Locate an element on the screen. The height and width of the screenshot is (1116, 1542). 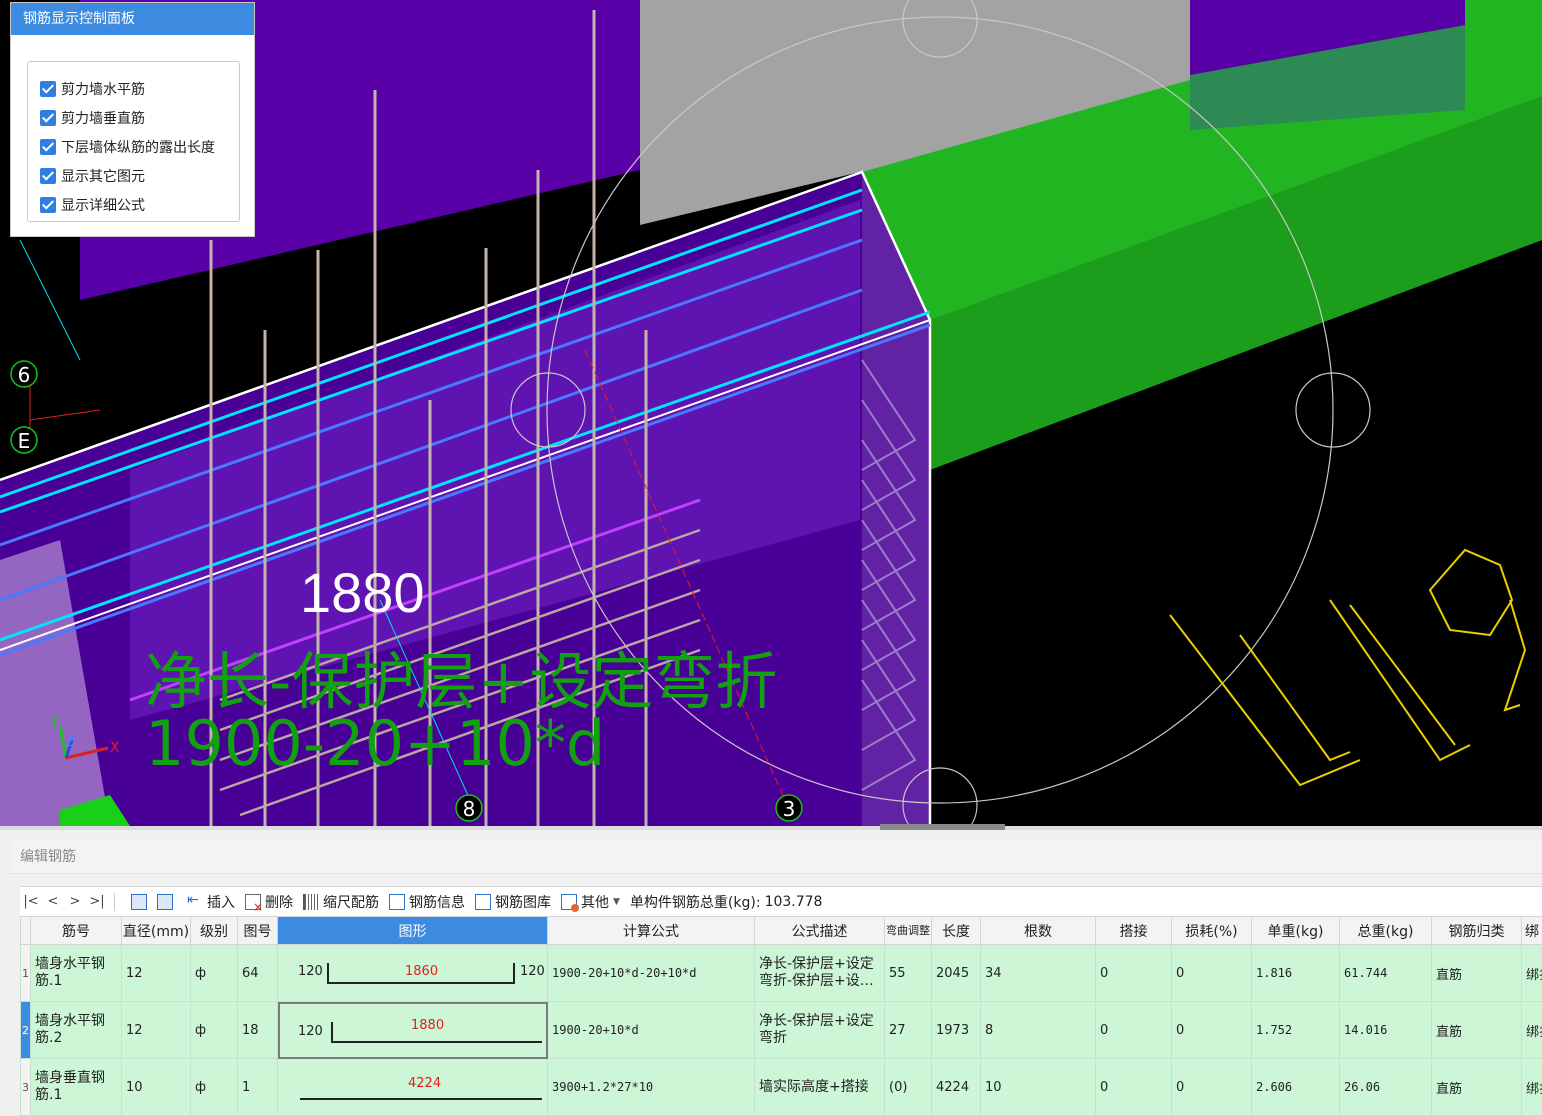
header-count: 根数 is located at coordinates (1038, 931).